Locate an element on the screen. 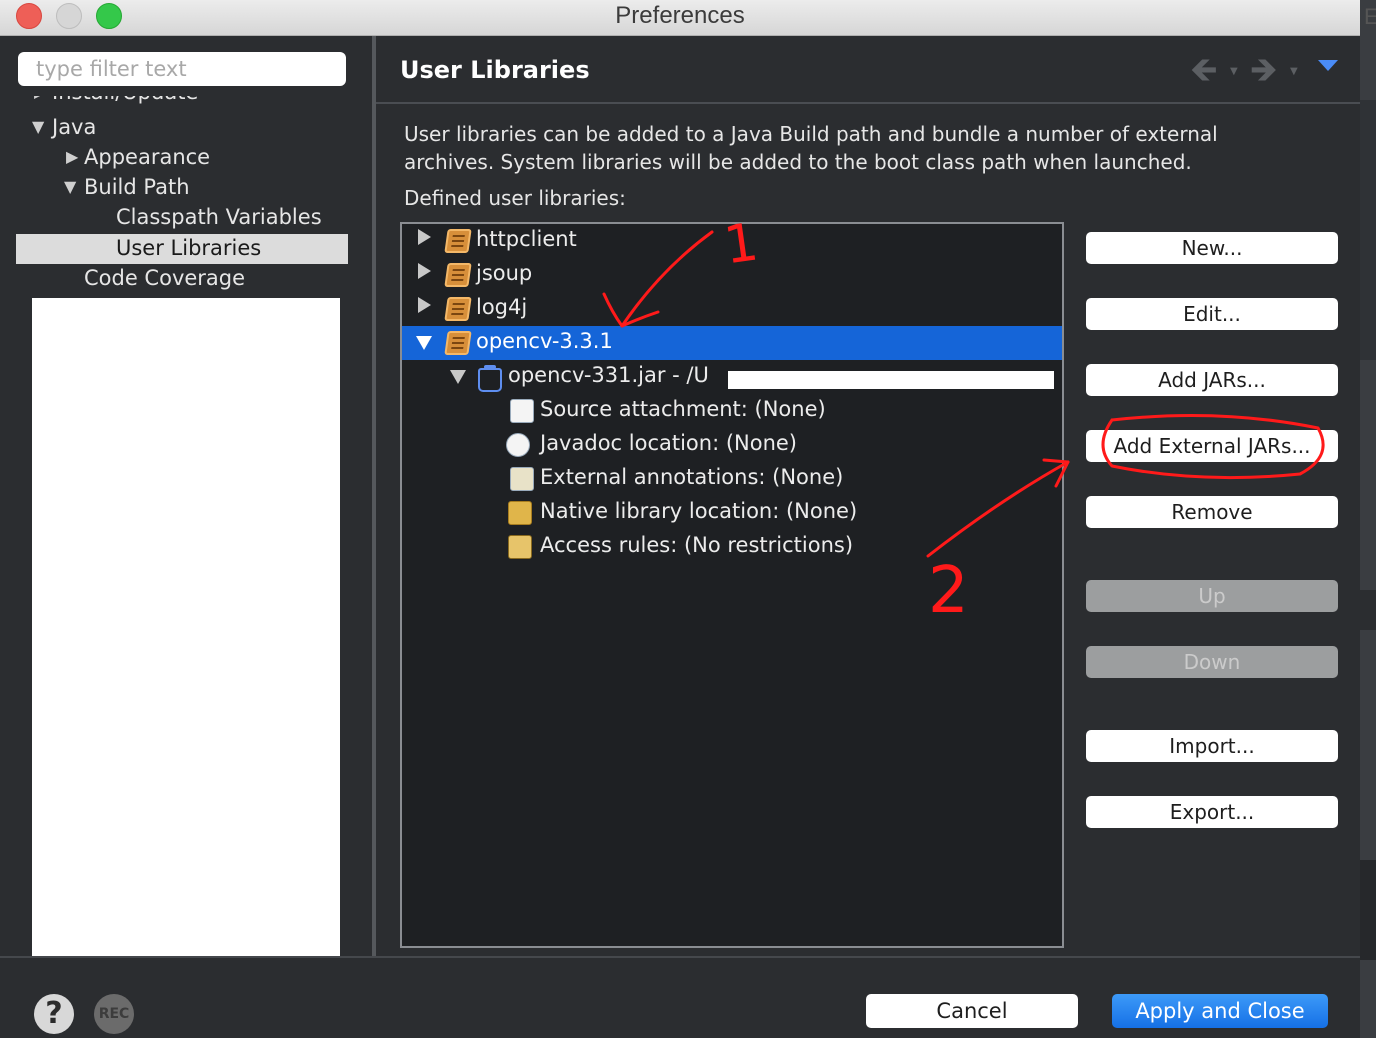 The height and width of the screenshot is (1038, 1376). pref-tree-item-java: ▼ Java is located at coordinates (182, 128).